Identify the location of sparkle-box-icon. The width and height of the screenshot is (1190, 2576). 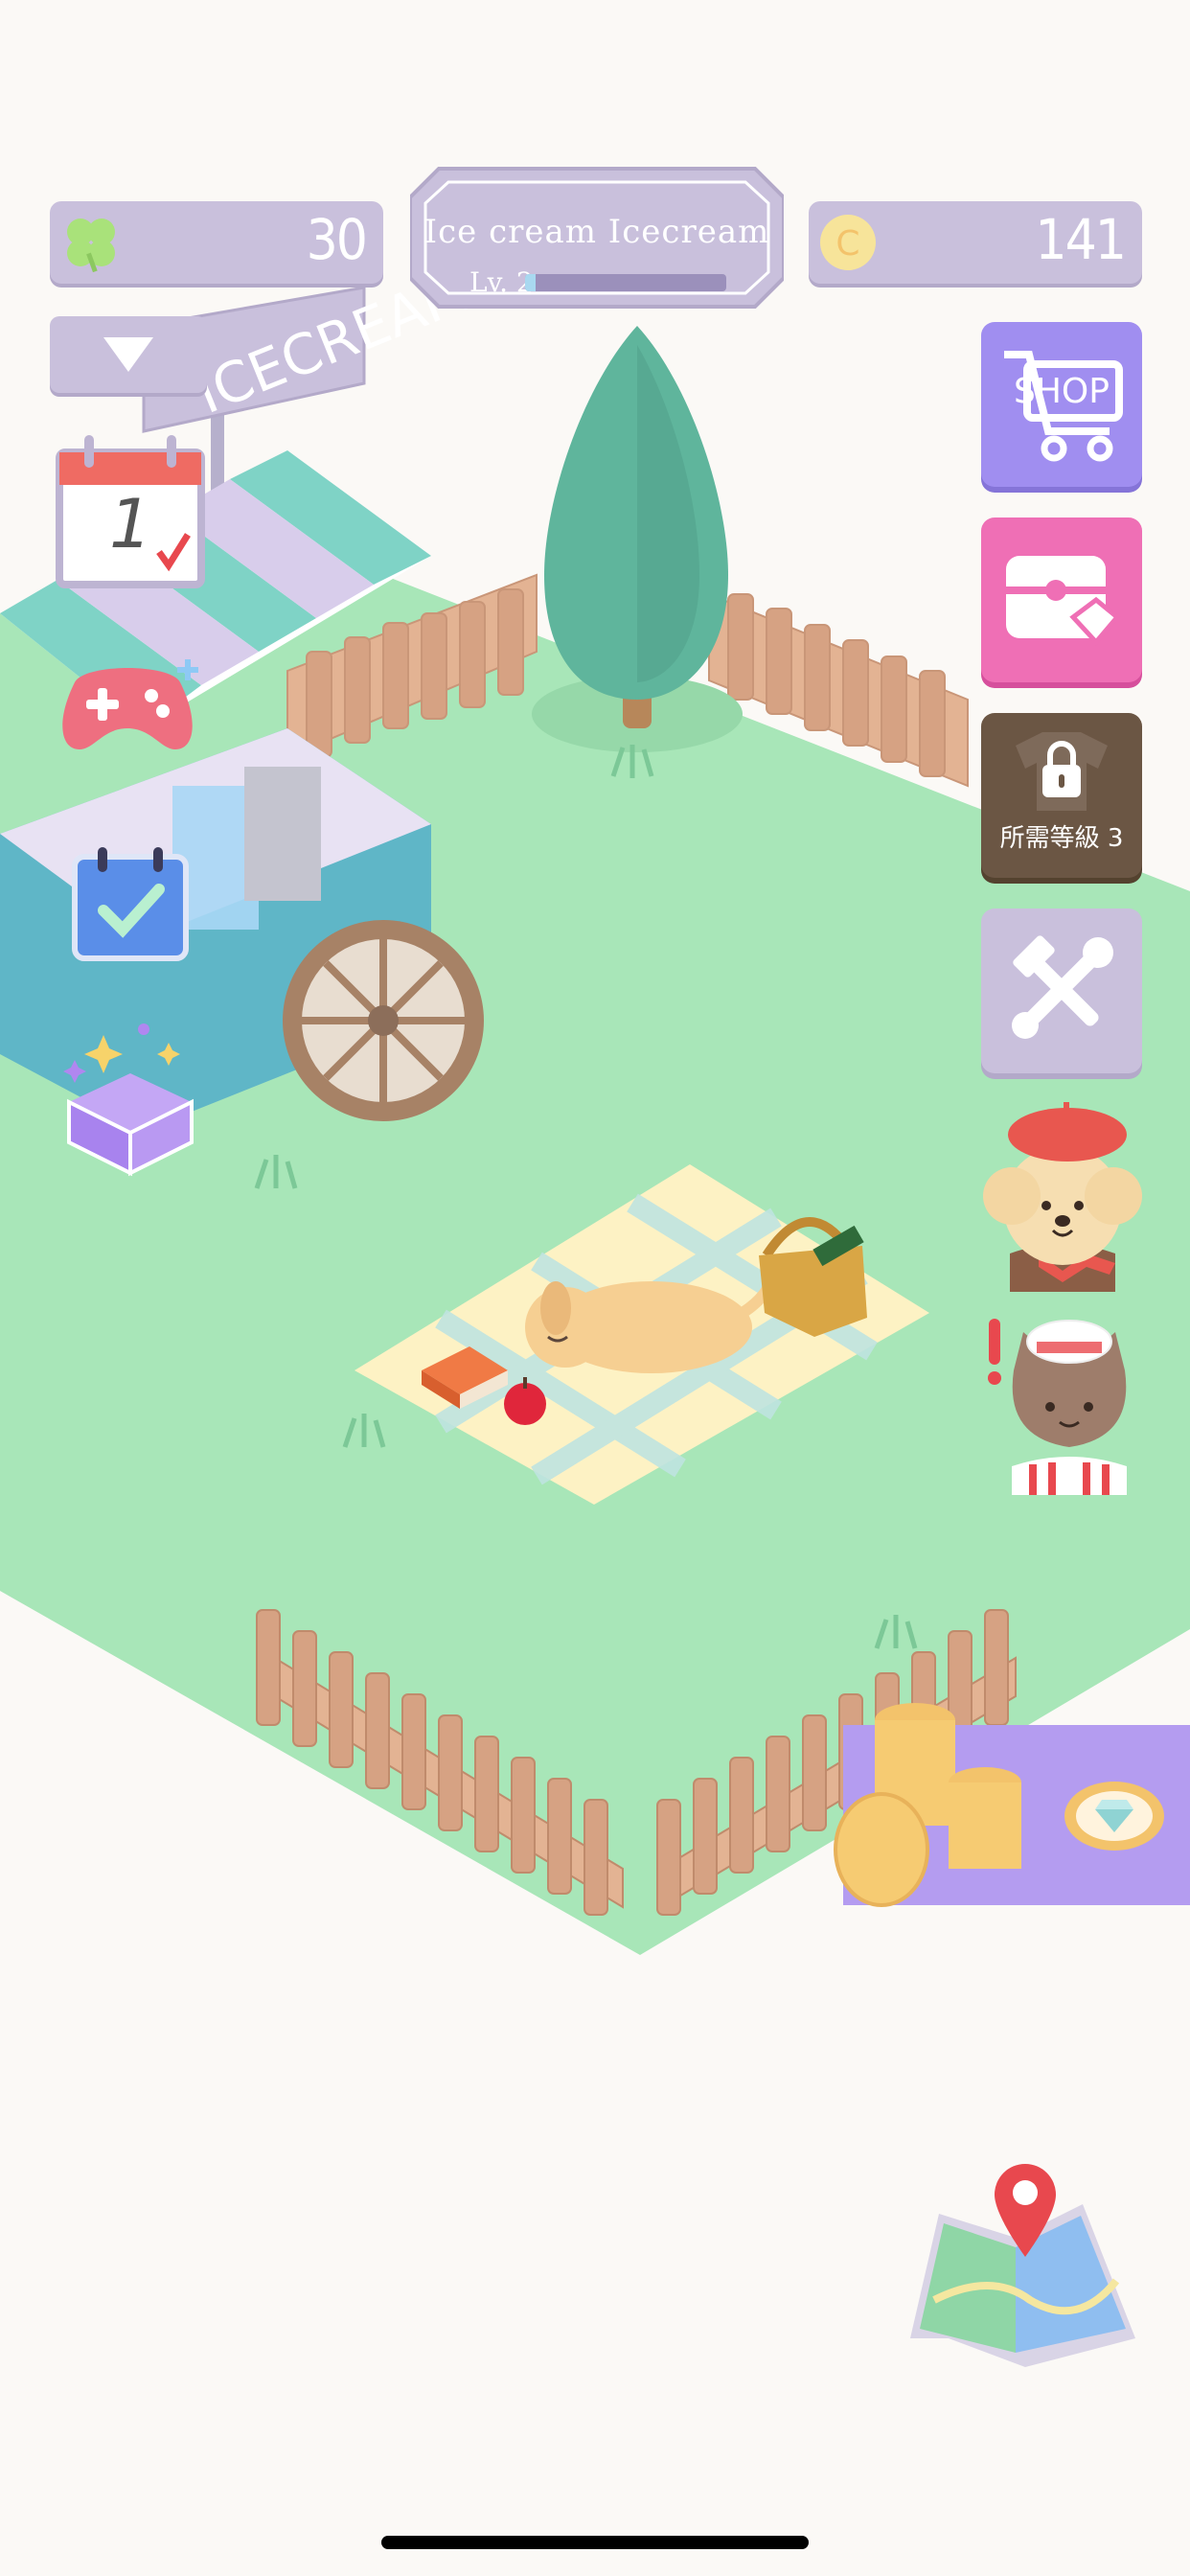
(128, 1100).